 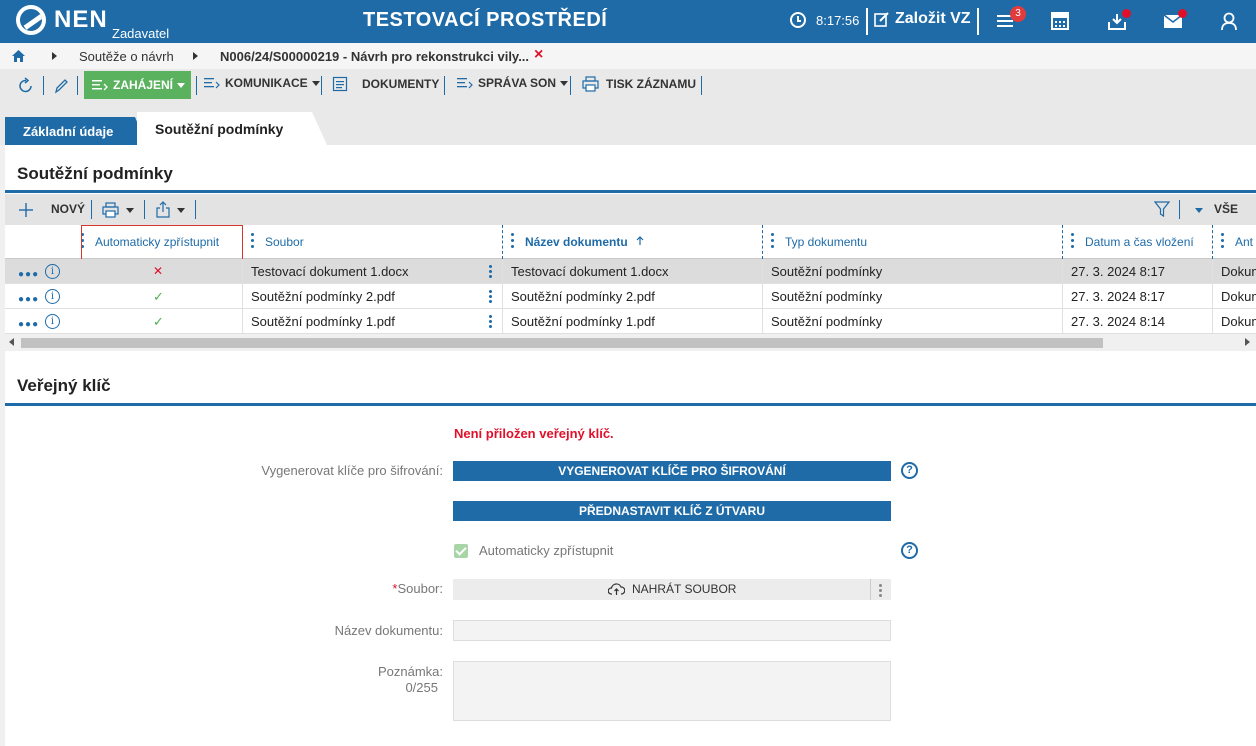 What do you see at coordinates (684, 589) in the screenshot?
I see `upload-file-label: NAHRÁT SOUBOR` at bounding box center [684, 589].